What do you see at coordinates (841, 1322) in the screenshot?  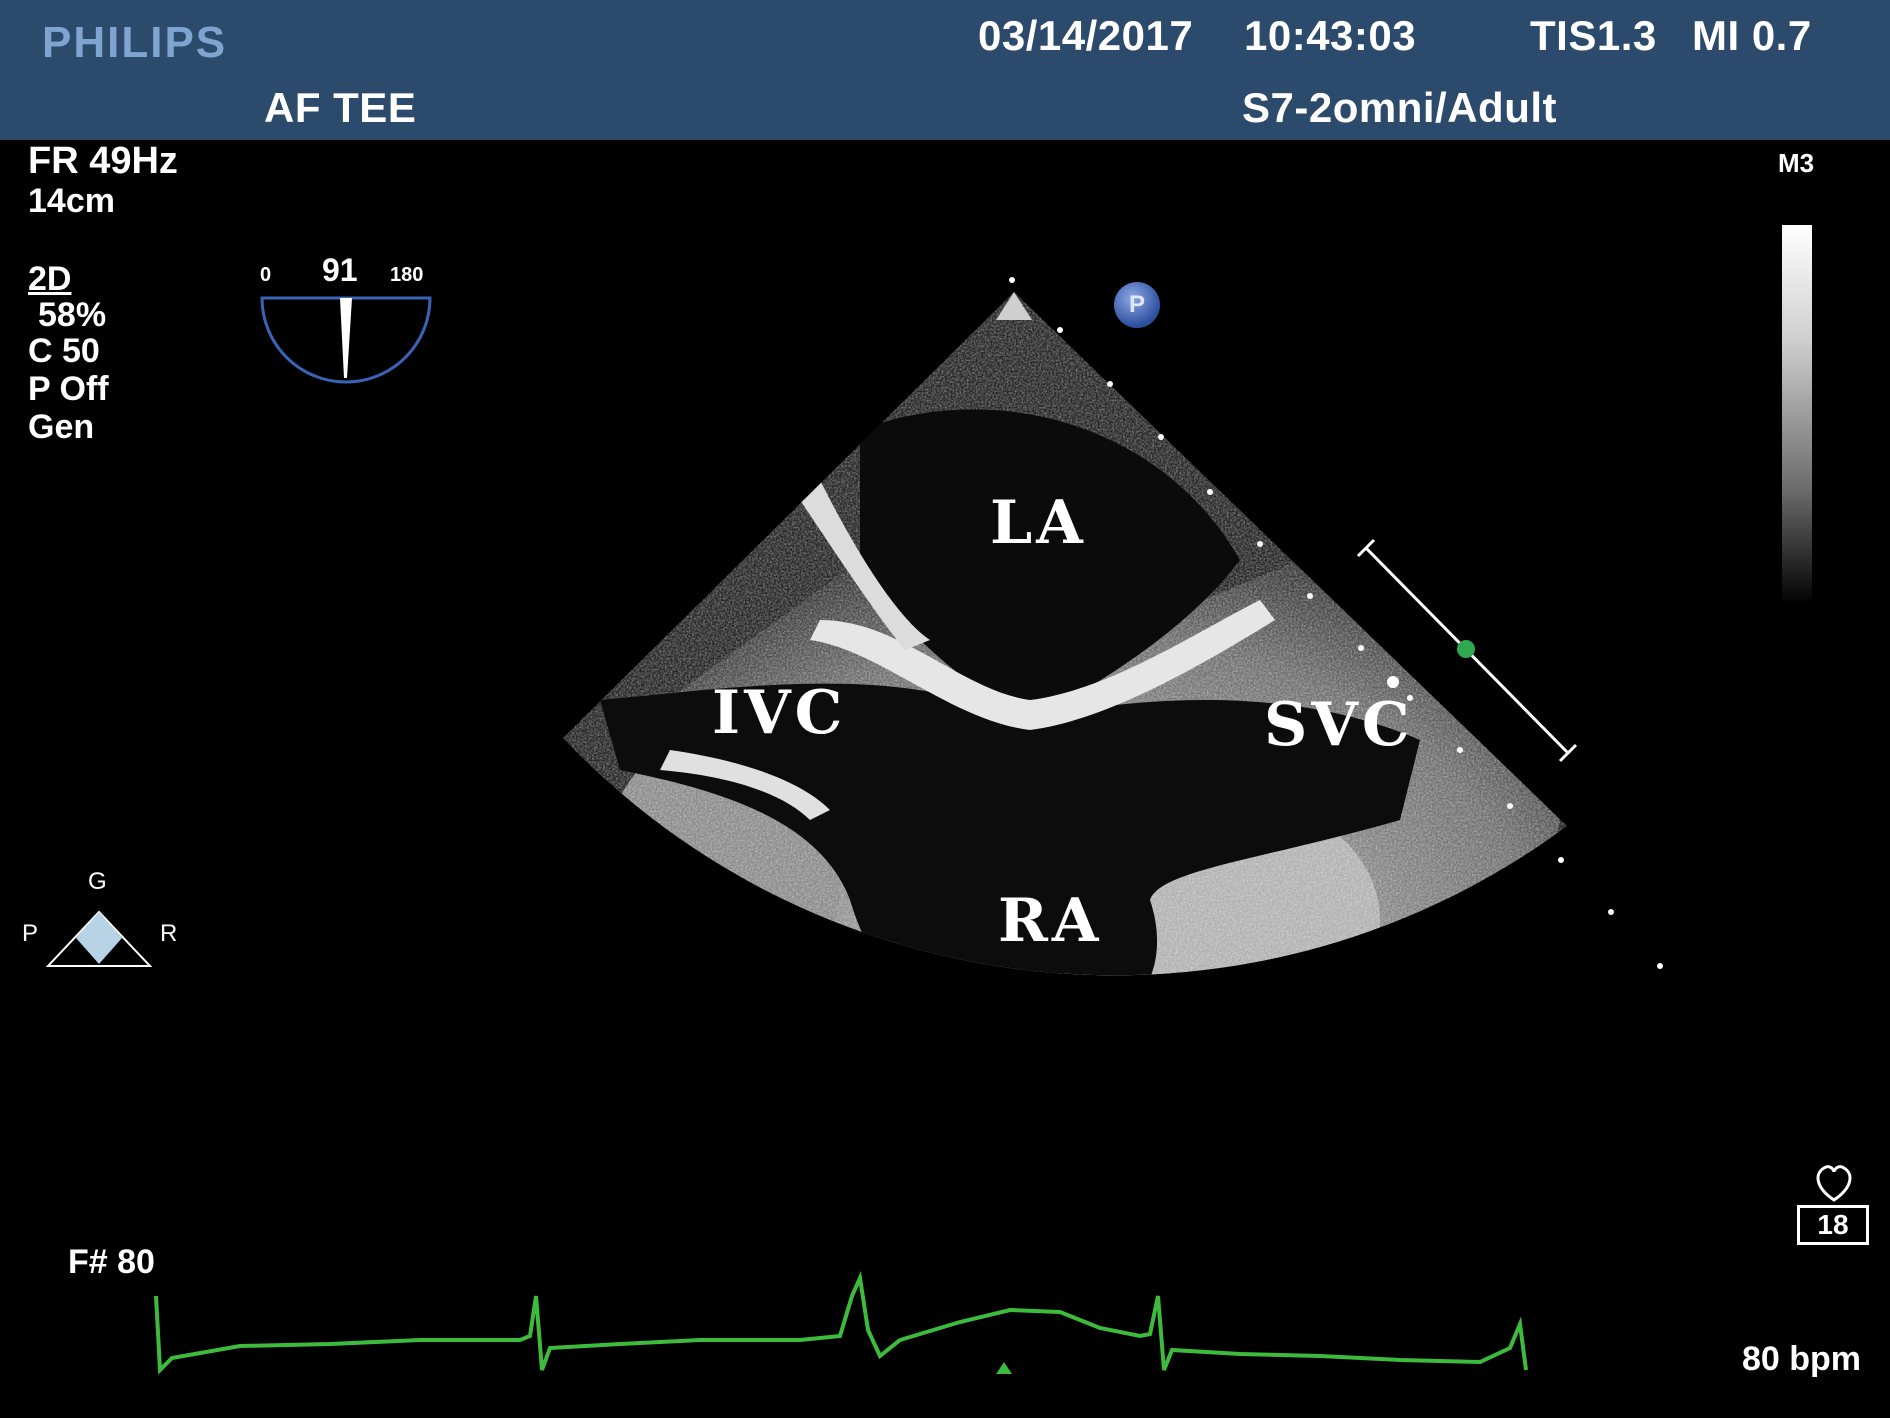 I see `ecg-trace` at bounding box center [841, 1322].